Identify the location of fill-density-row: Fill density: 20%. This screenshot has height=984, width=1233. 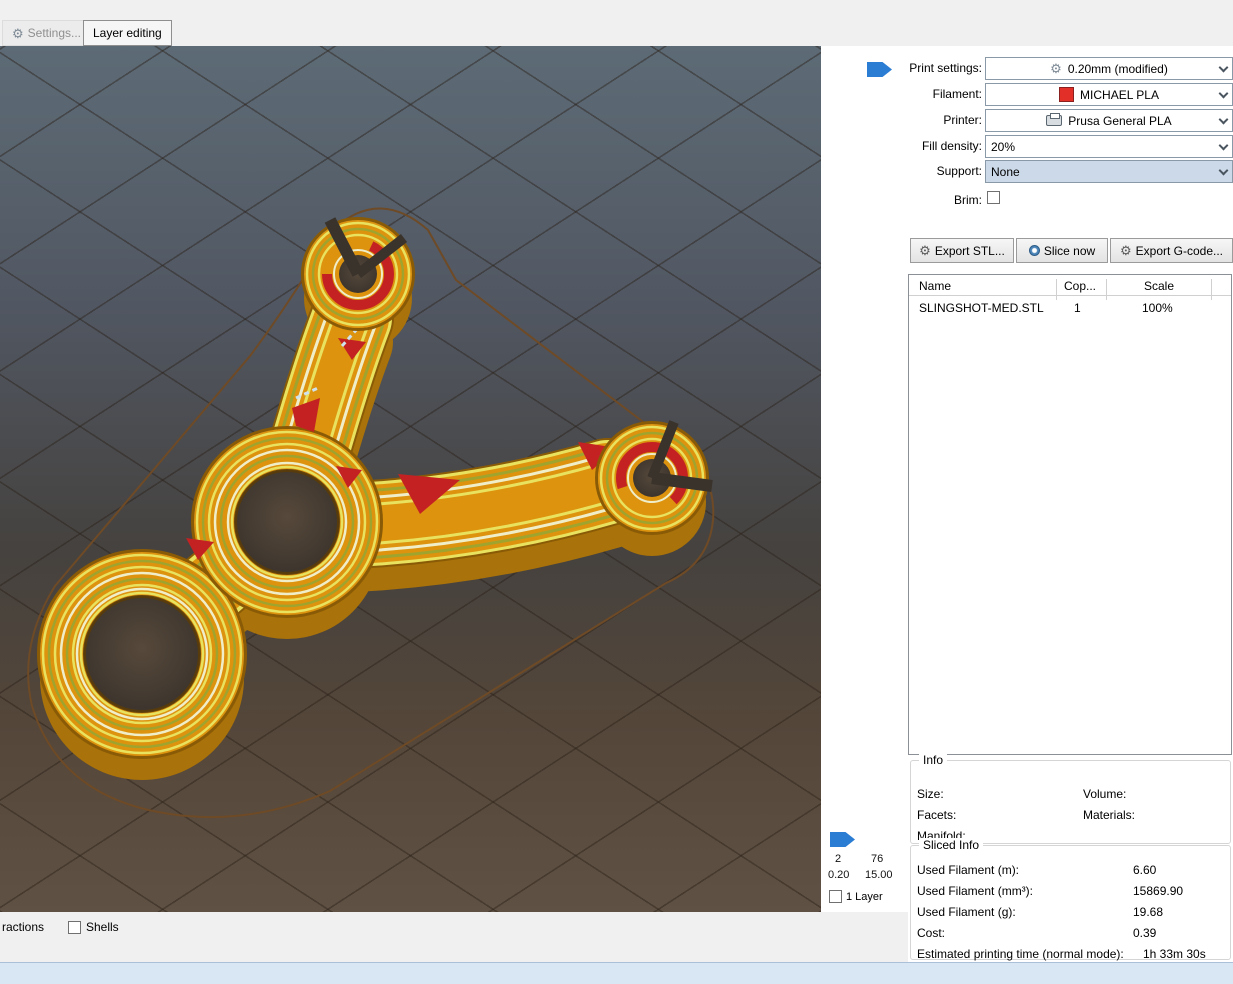
(1070, 146).